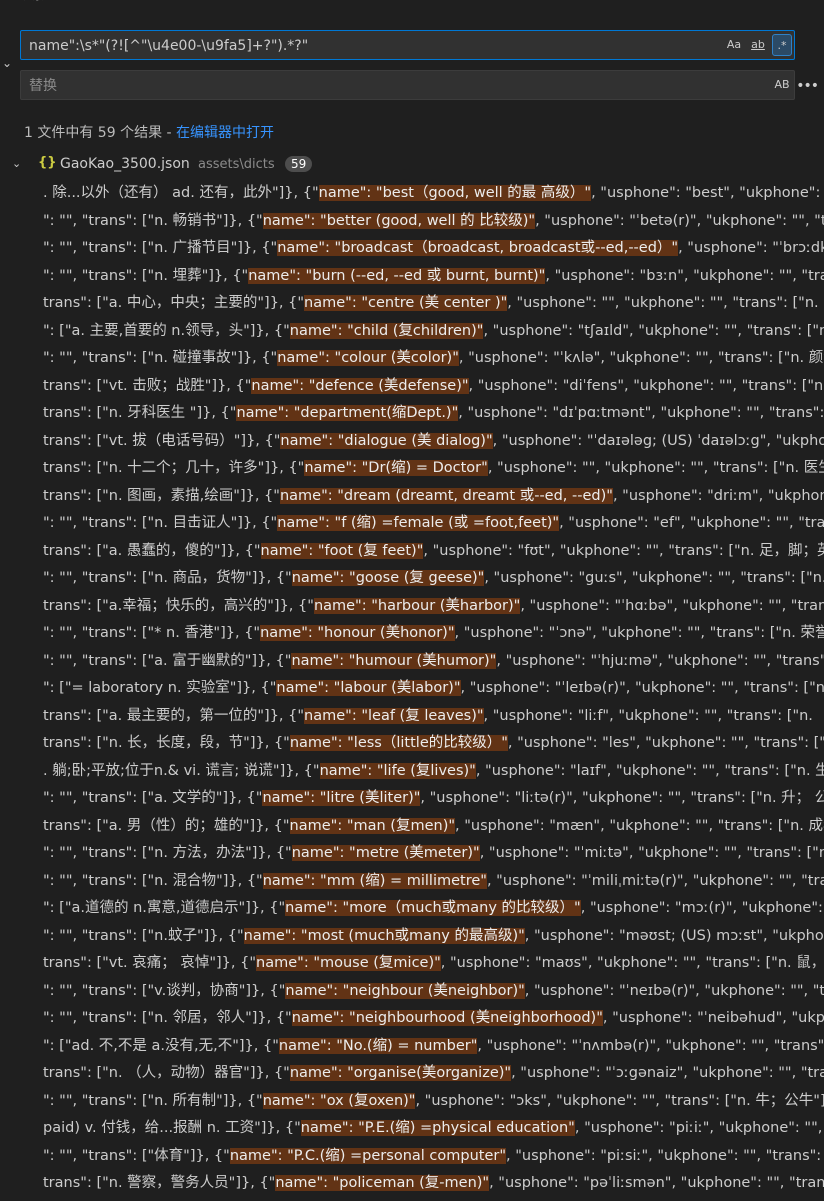 The image size is (824, 1201). What do you see at coordinates (178, 605) in the screenshot?
I see `result-context-before: trans": ["a.幸福；快乐的，高兴的"]}, {"` at bounding box center [178, 605].